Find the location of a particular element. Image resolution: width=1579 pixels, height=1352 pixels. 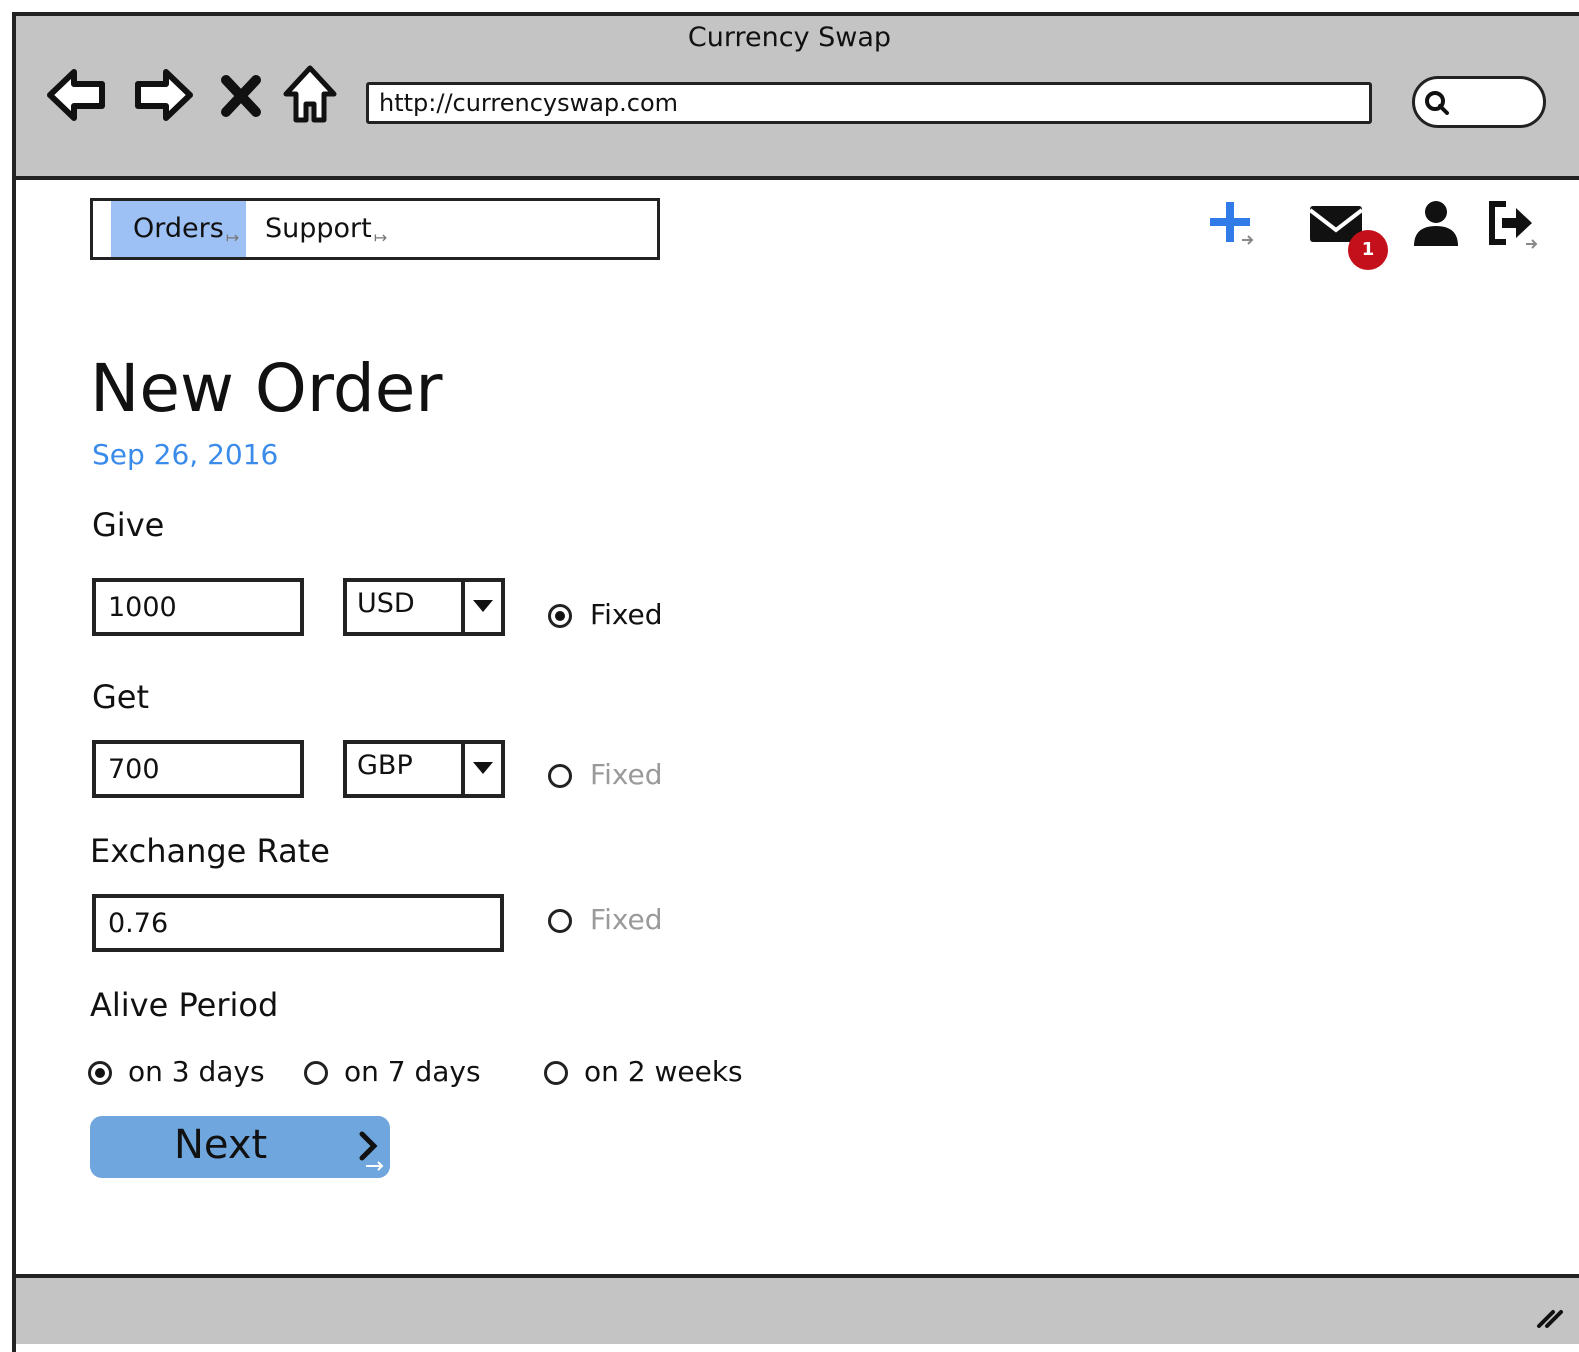

tab-orders-label: Orders is located at coordinates (178, 228).